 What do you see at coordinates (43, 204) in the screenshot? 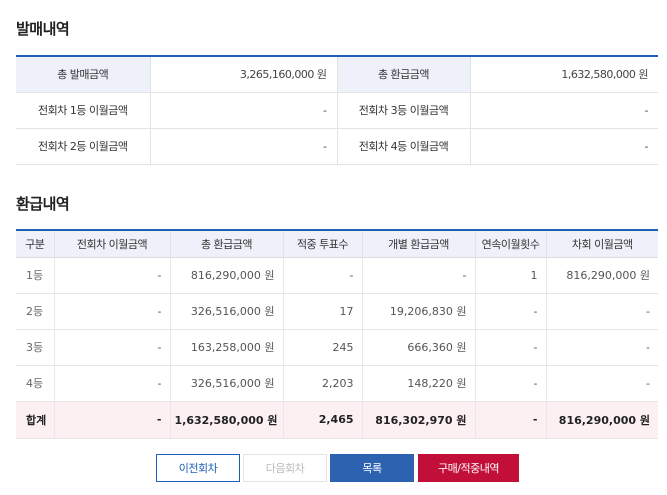
I see `refund-section-title: 환급내역` at bounding box center [43, 204].